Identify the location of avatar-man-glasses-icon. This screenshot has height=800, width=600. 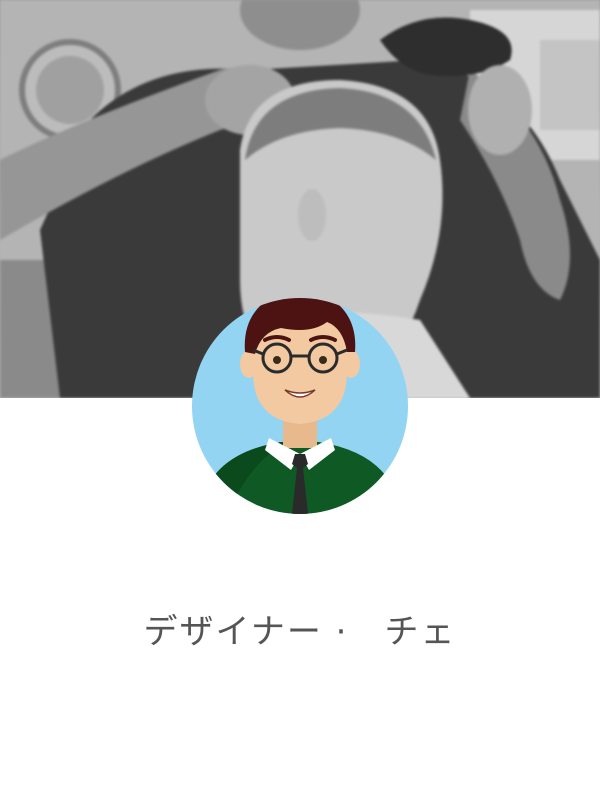
(300, 406).